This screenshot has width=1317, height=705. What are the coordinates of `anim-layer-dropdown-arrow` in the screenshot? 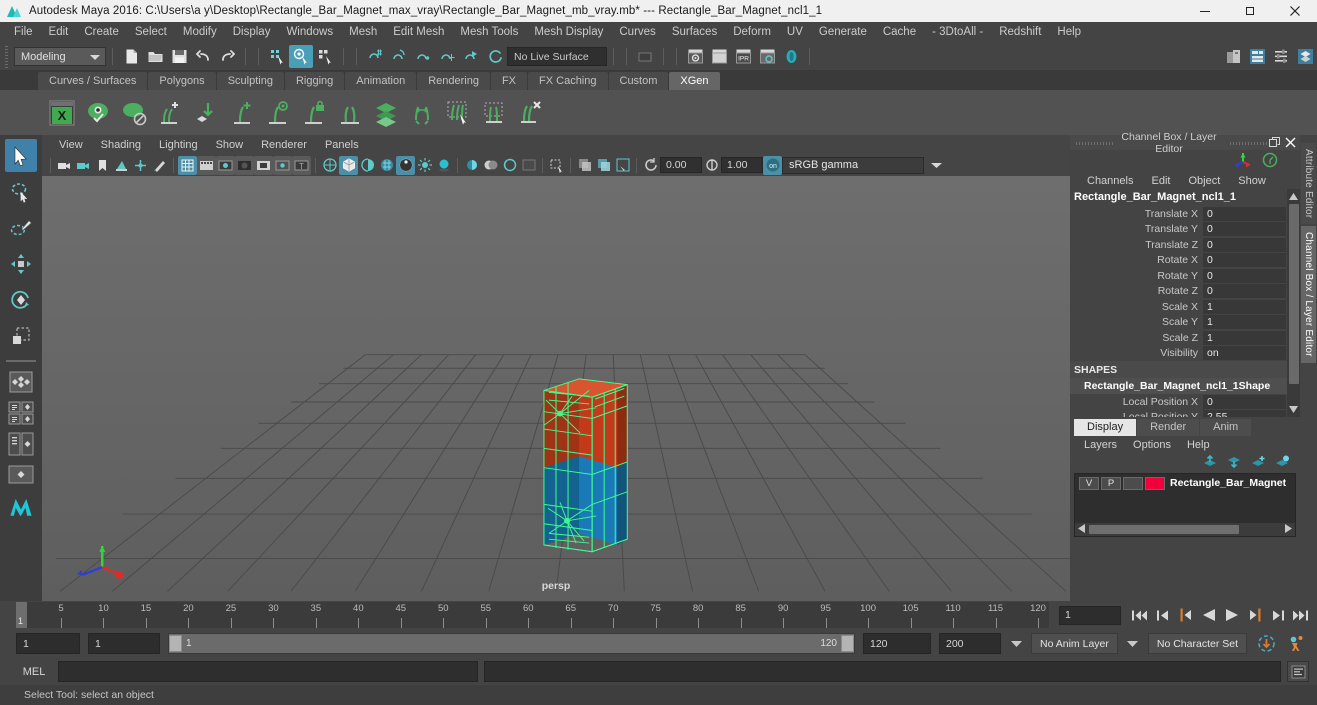 It's located at (1016, 643).